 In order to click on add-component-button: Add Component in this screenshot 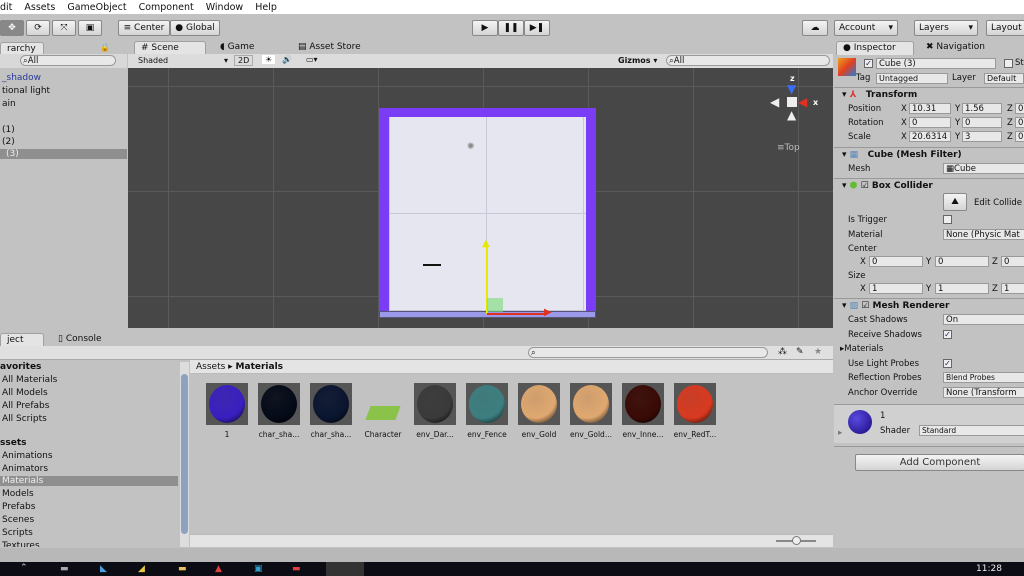, I will do `click(939, 462)`.